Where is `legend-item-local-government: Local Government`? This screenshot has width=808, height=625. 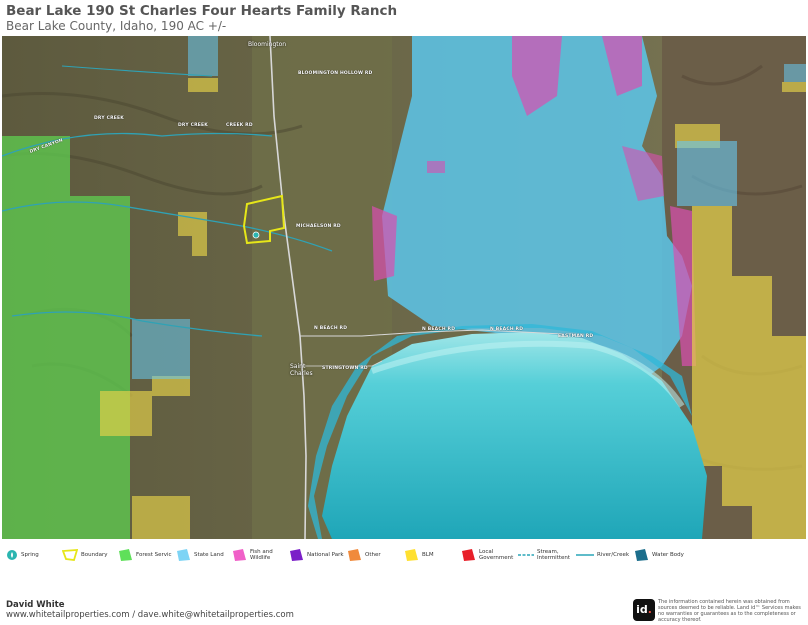
legend-item-local-government: Local Government is located at coordinates (488, 555).